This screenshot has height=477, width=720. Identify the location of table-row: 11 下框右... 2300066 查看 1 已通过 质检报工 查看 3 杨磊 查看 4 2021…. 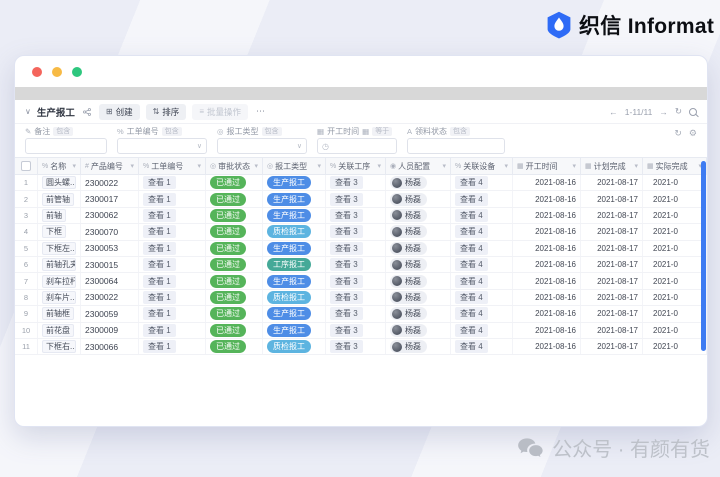
(361, 347).